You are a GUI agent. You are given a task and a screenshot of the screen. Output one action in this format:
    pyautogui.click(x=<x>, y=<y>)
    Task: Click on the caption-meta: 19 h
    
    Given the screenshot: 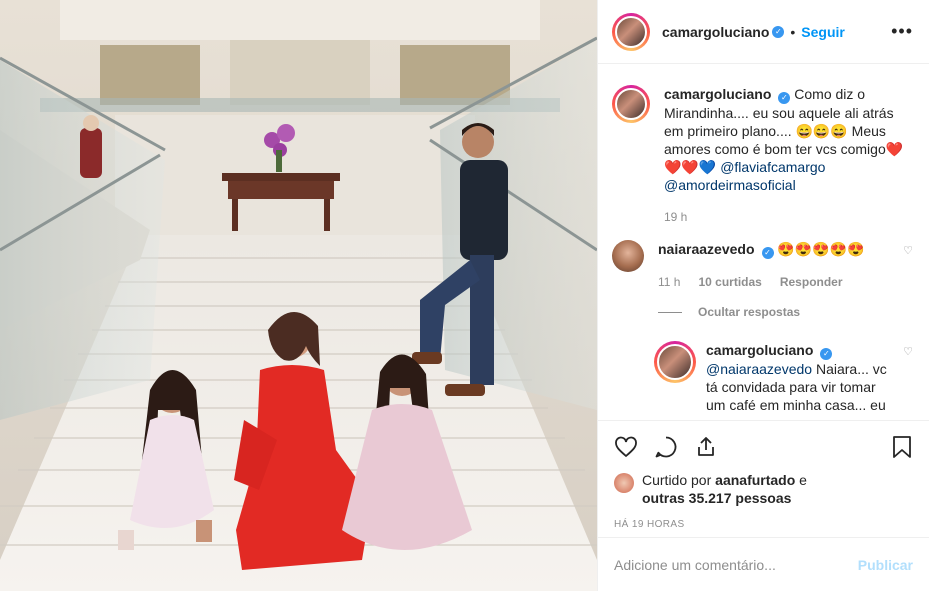 What is the action you would take?
    pyautogui.click(x=788, y=217)
    